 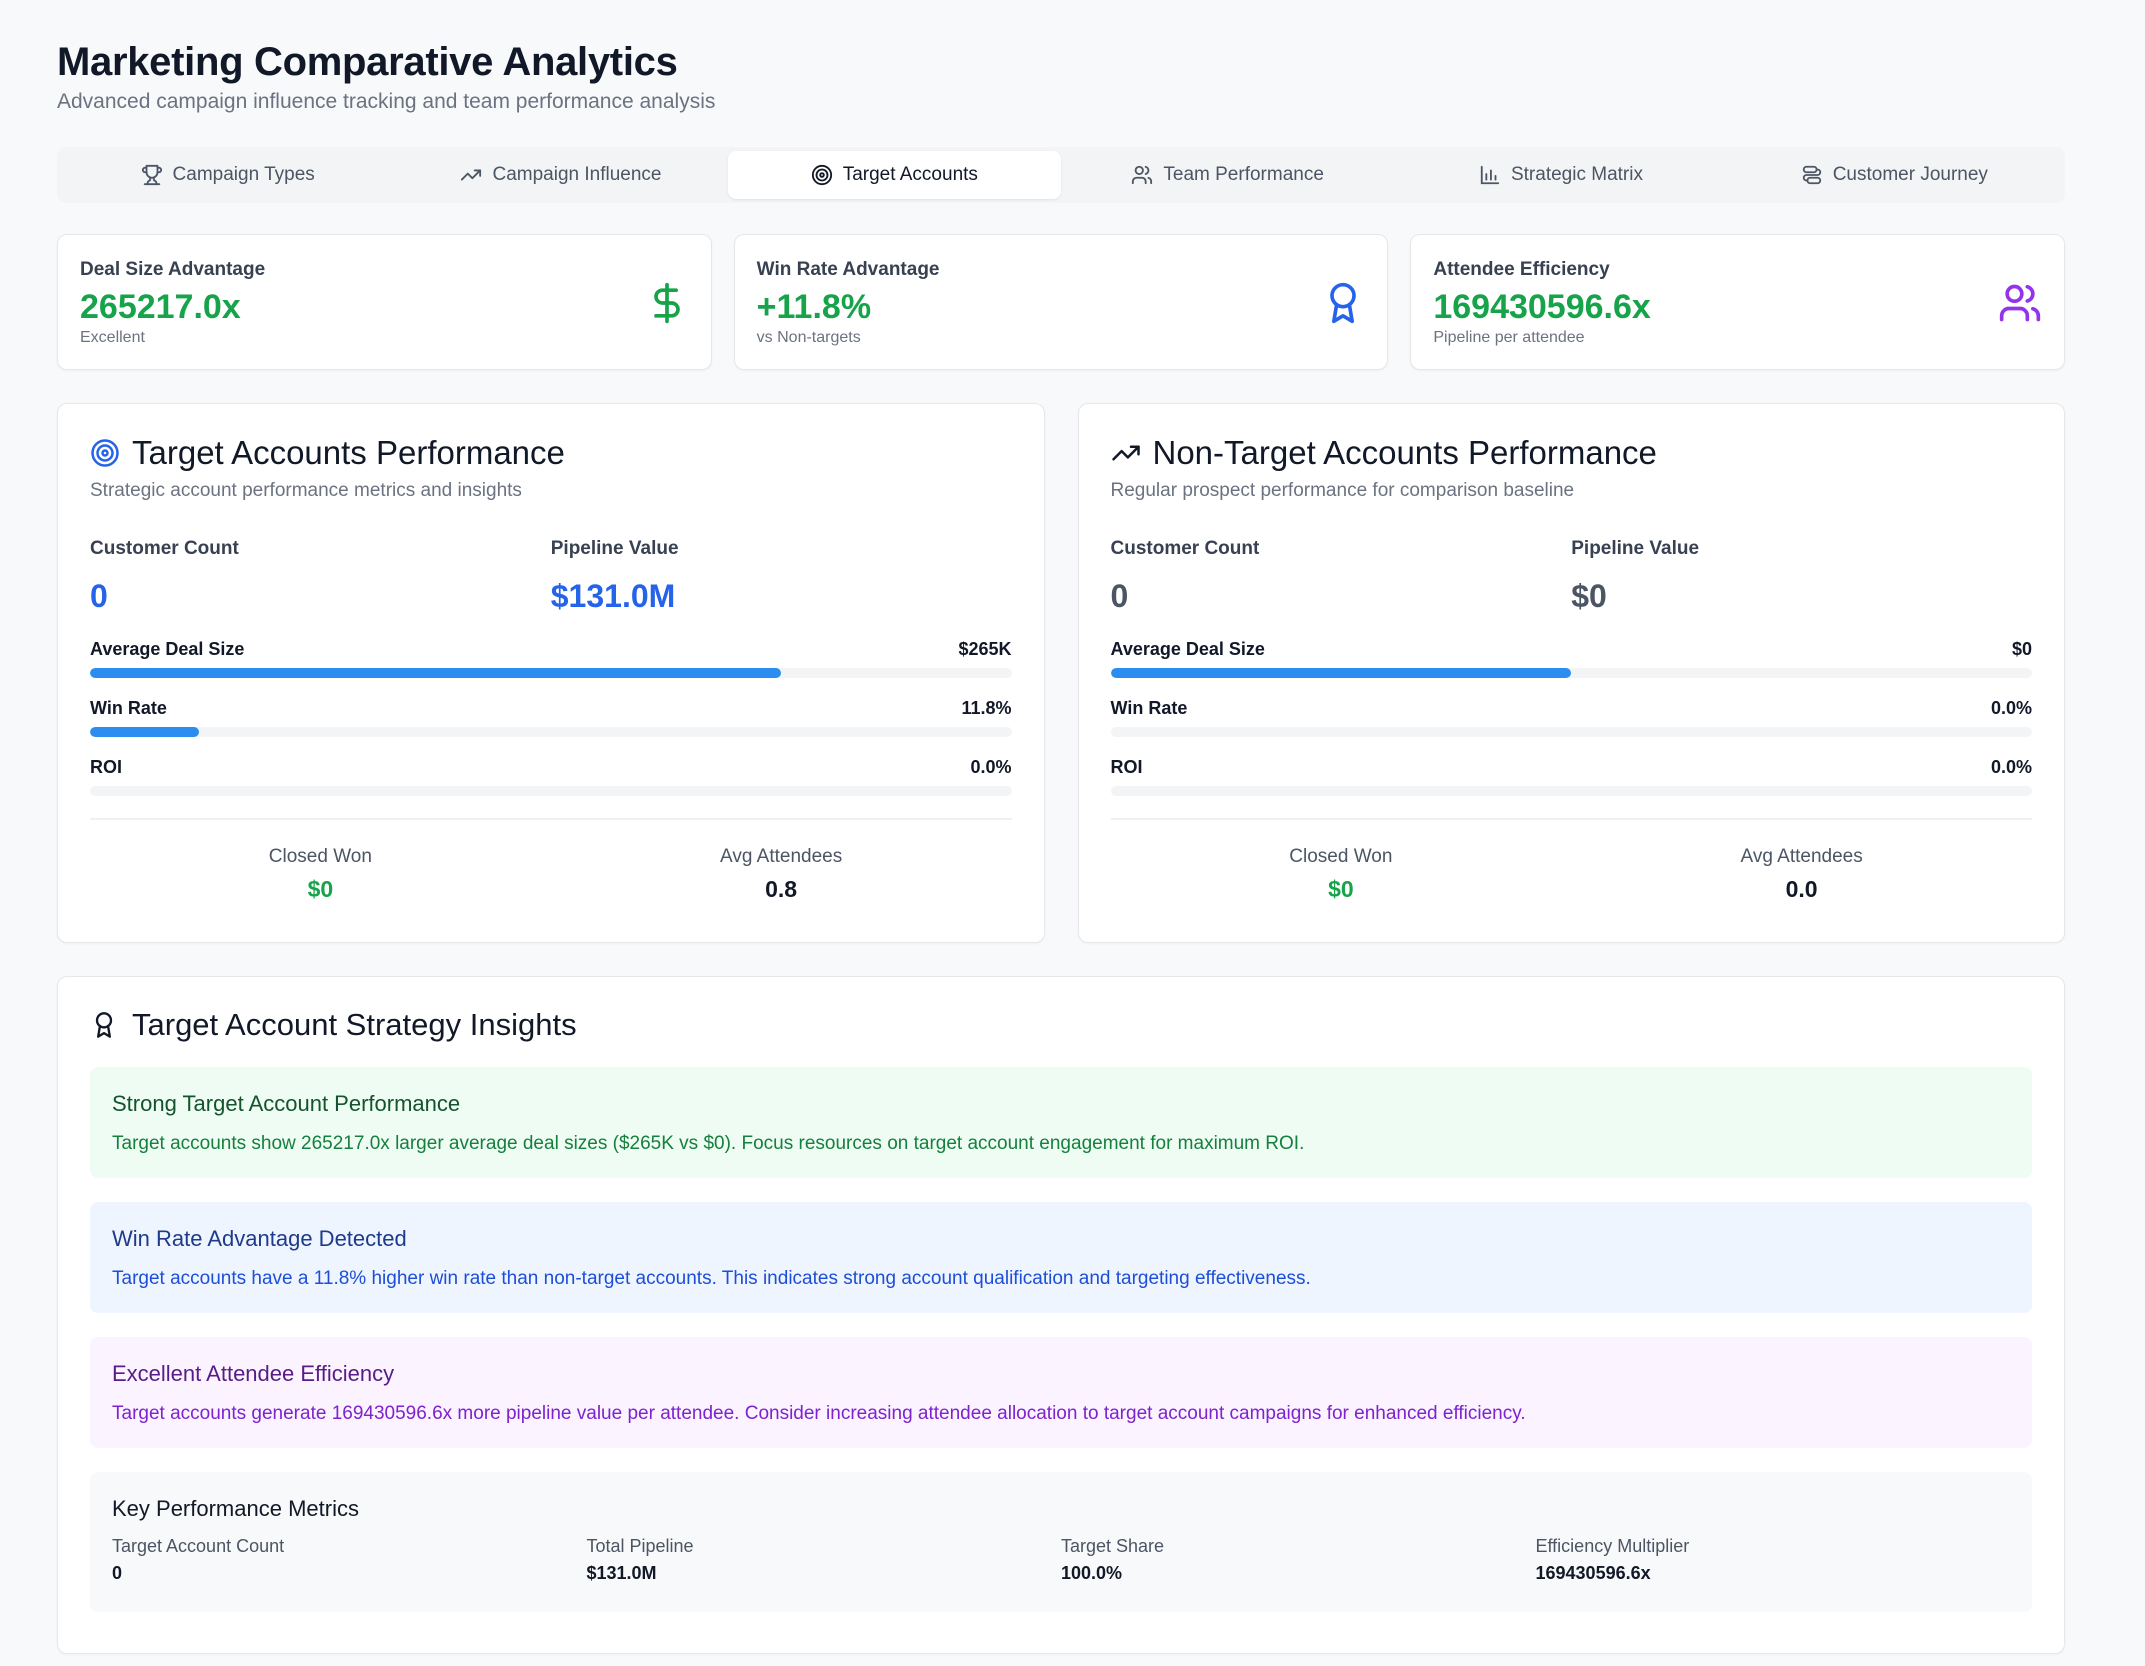 What do you see at coordinates (320, 856) in the screenshot?
I see `foot-label: Closed Won` at bounding box center [320, 856].